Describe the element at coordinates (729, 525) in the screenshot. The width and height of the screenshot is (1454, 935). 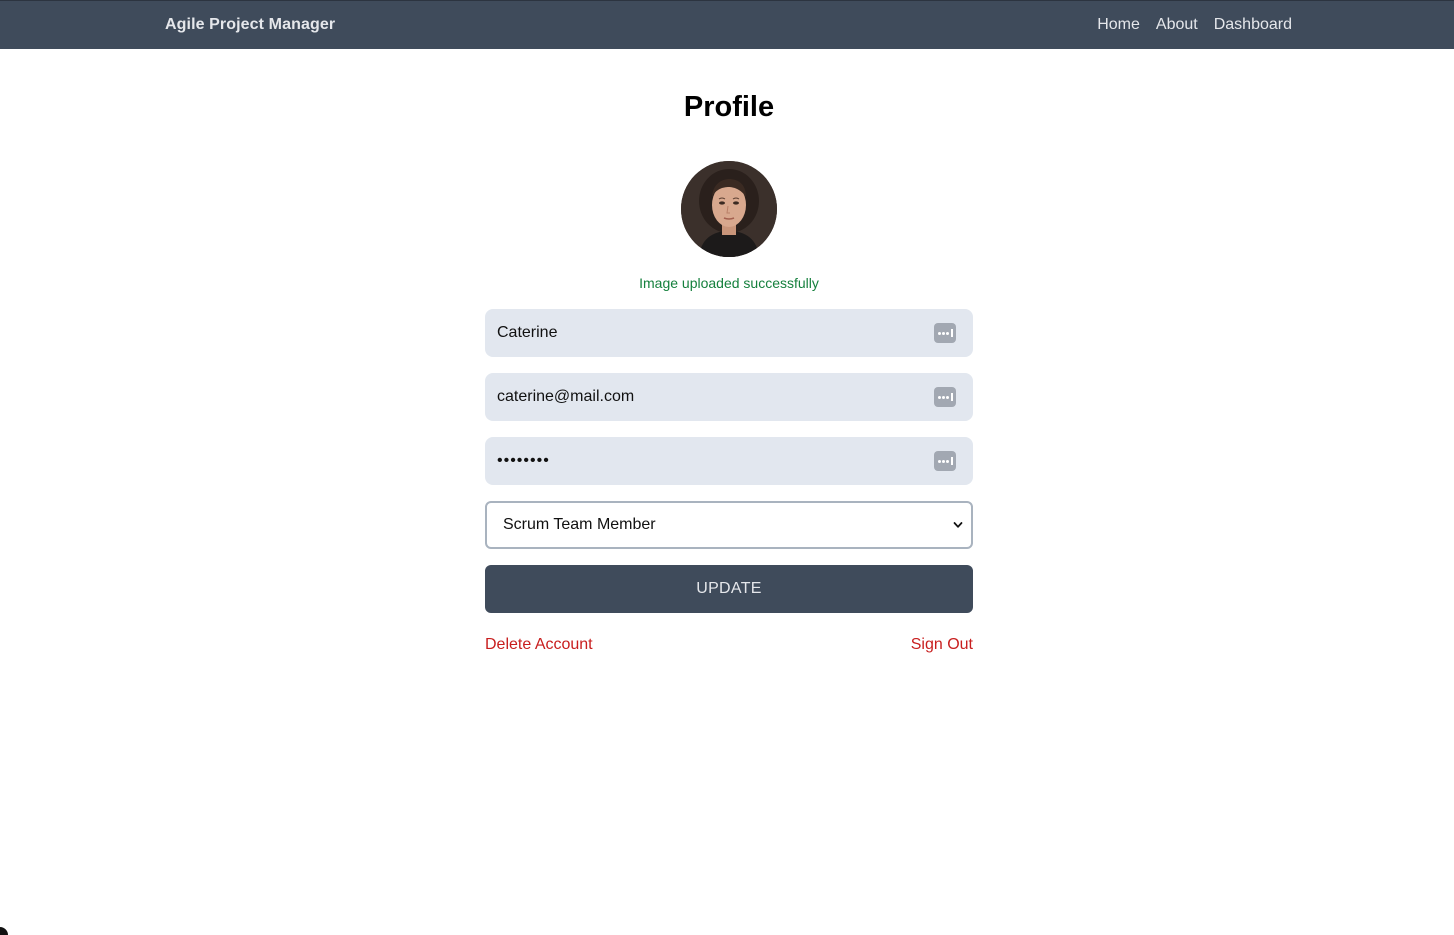
I see `role-select: Scrum Team Member` at that location.